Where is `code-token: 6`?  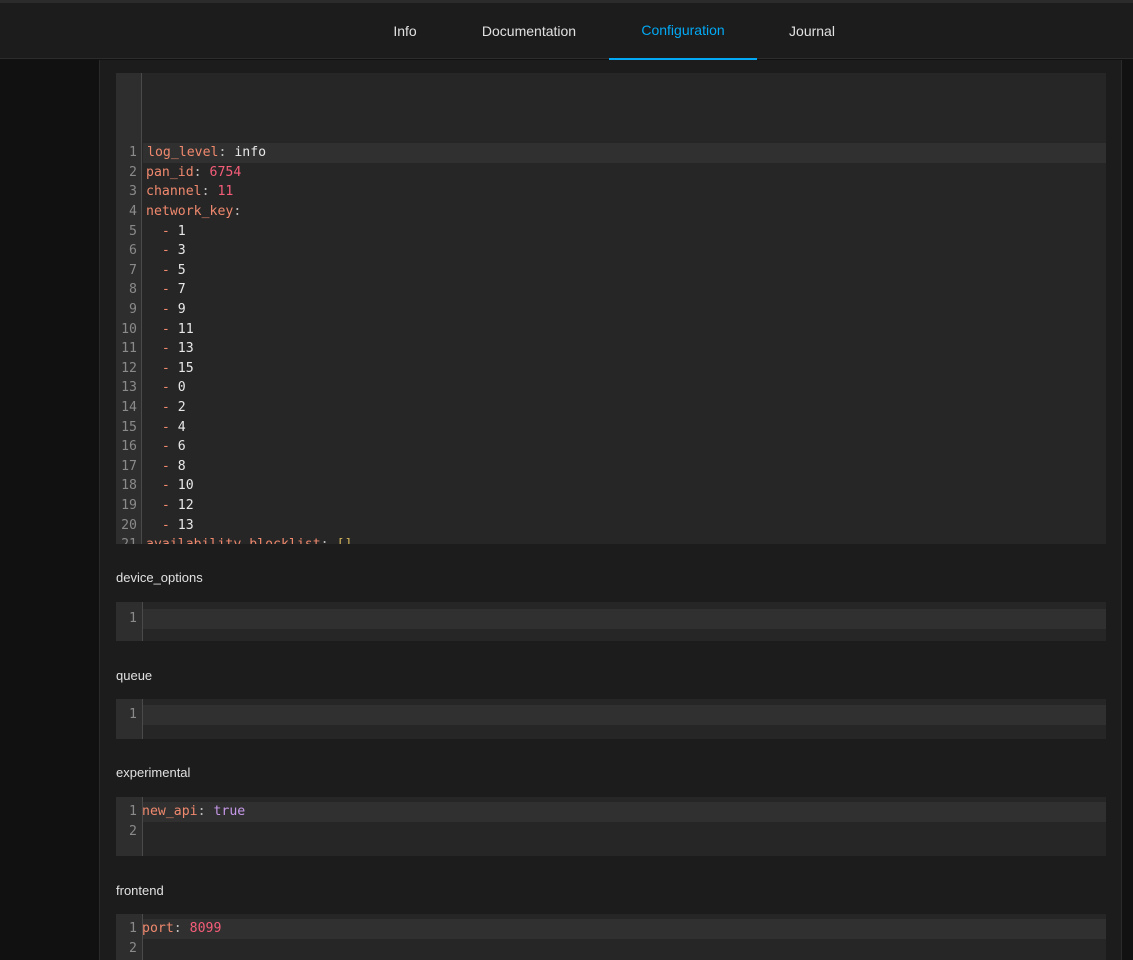
code-token: 6 is located at coordinates (181, 447).